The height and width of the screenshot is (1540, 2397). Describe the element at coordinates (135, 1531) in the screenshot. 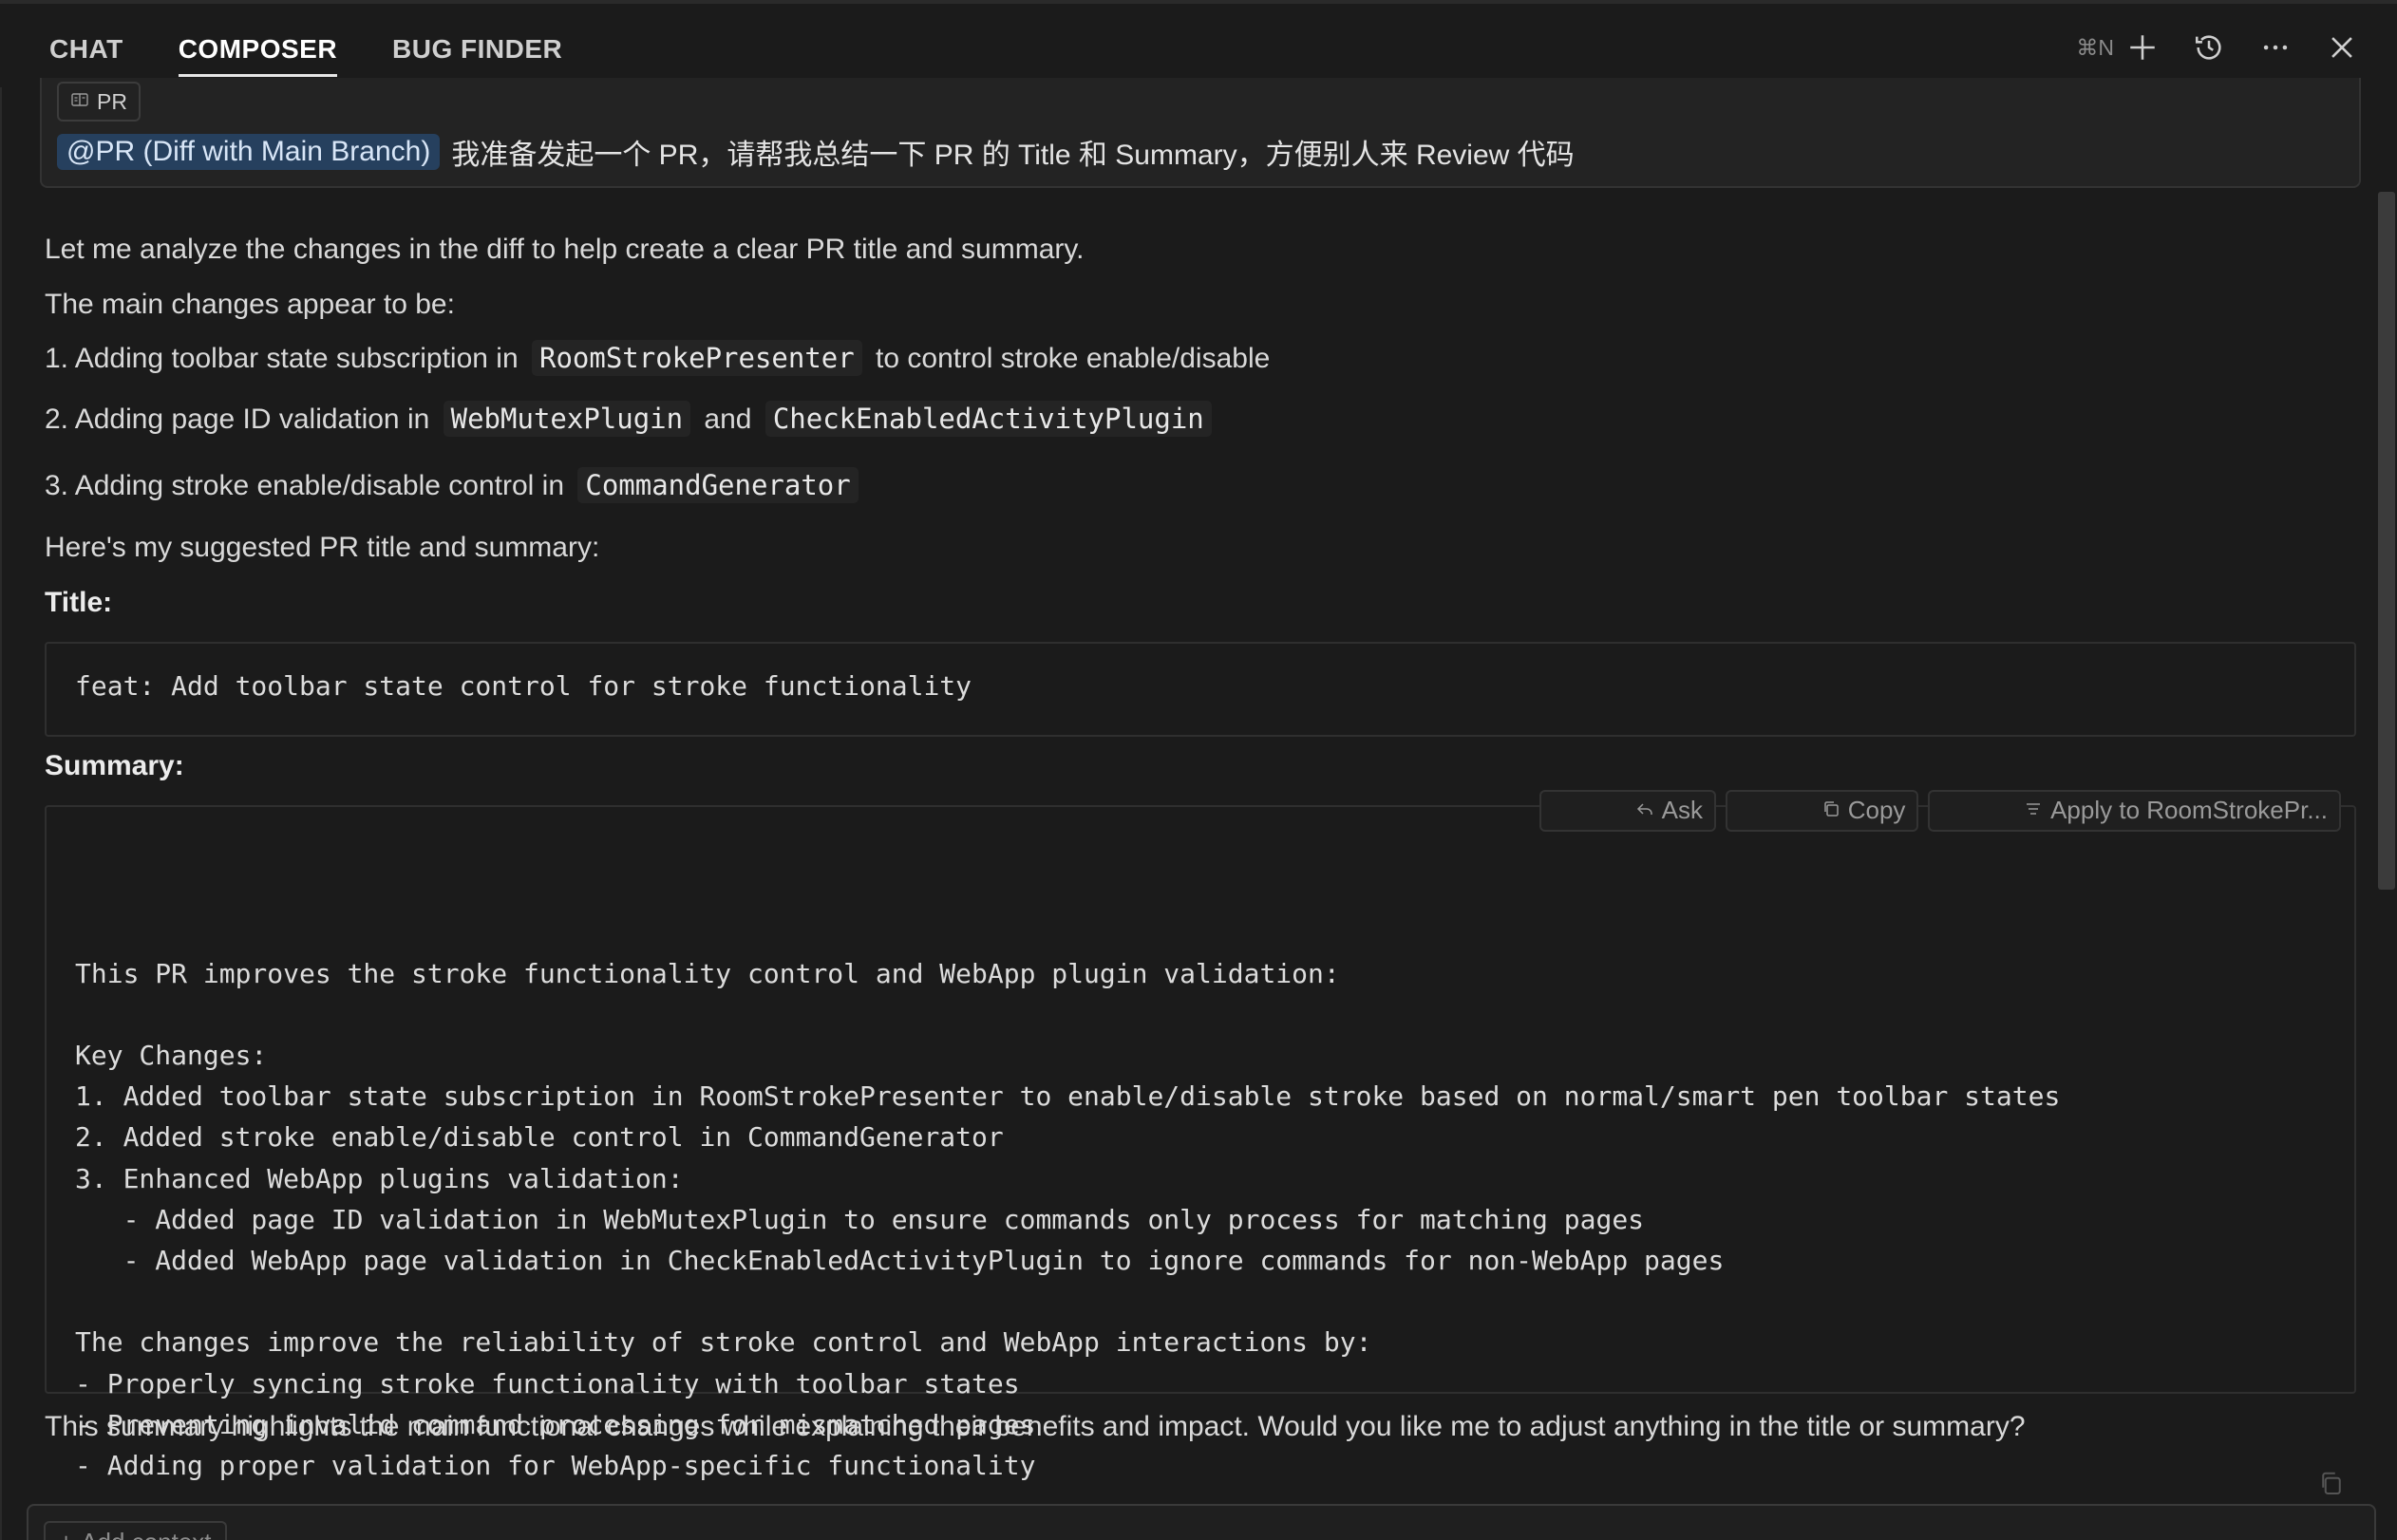

I see `add-context-button: + Add context` at that location.